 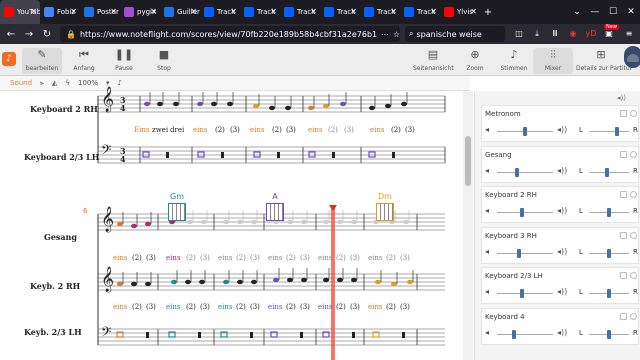 I want to click on tab-list-icon: ⌄, so click(x=577, y=12).